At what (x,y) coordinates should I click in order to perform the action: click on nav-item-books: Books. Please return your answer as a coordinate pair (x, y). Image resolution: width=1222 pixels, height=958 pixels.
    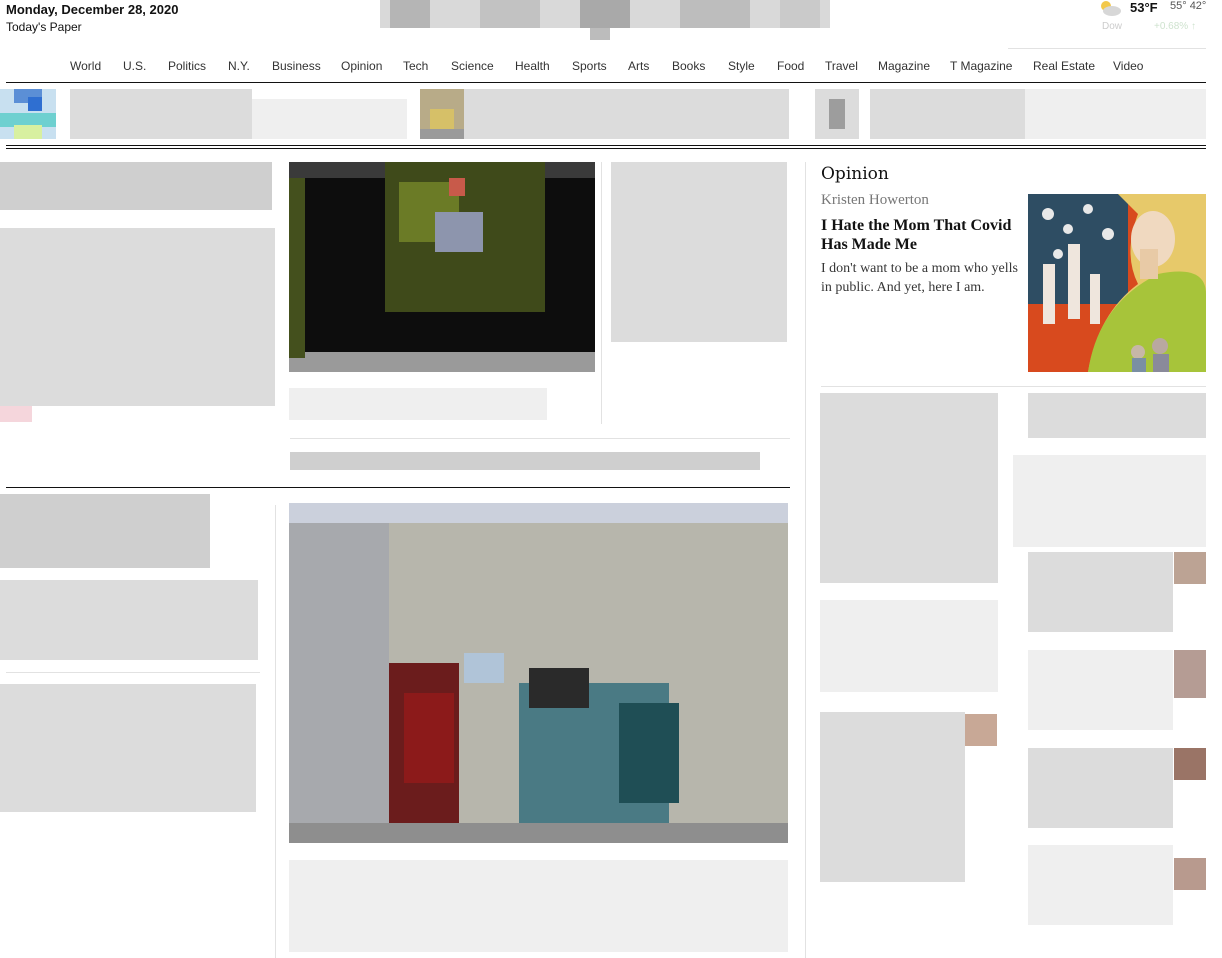
    Looking at the image, I should click on (688, 66).